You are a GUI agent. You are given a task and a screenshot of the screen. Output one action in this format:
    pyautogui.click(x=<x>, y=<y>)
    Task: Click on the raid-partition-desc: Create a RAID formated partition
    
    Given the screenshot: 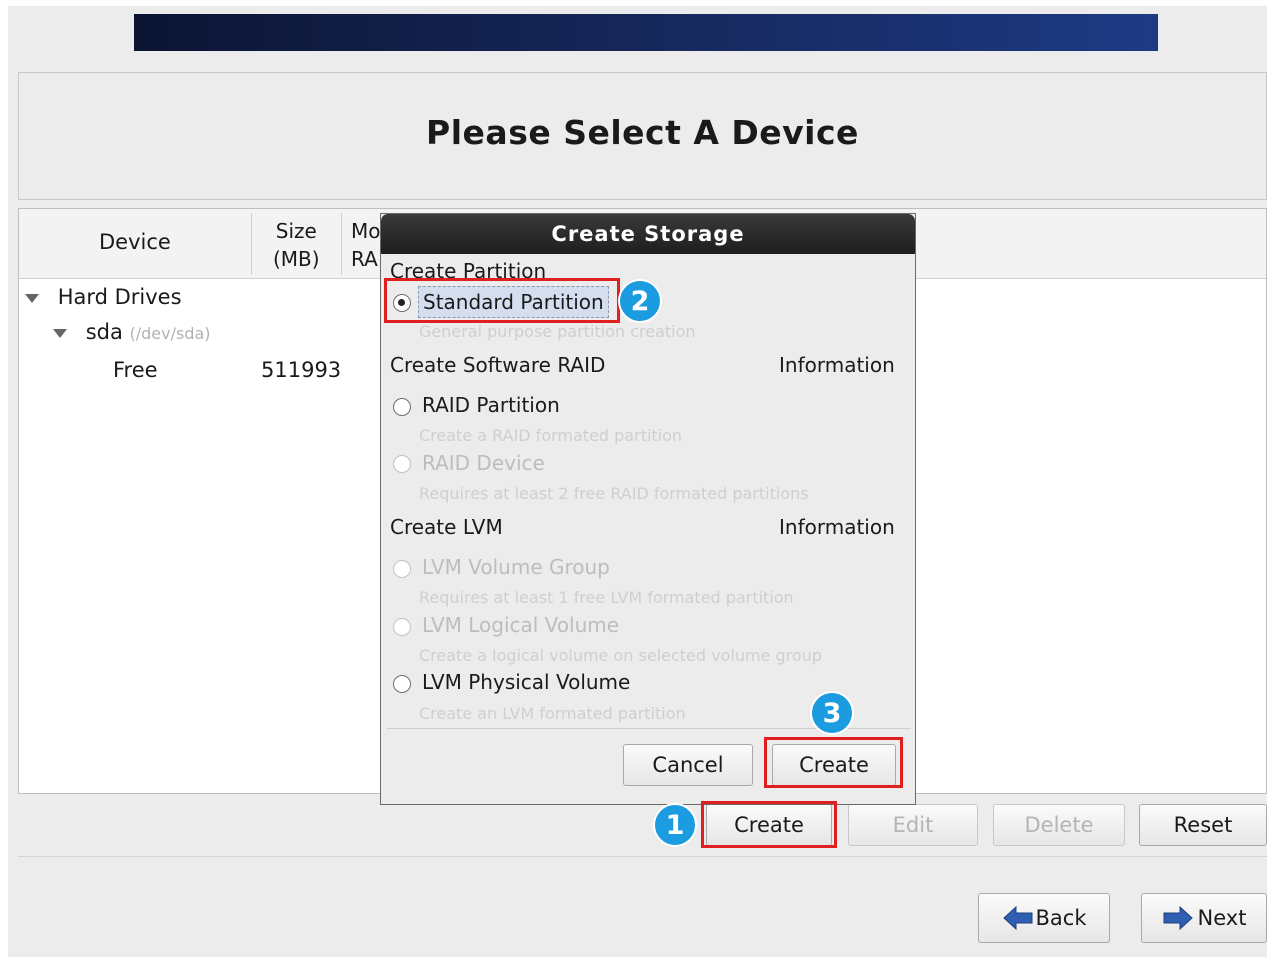 What is the action you would take?
    pyautogui.click(x=551, y=435)
    